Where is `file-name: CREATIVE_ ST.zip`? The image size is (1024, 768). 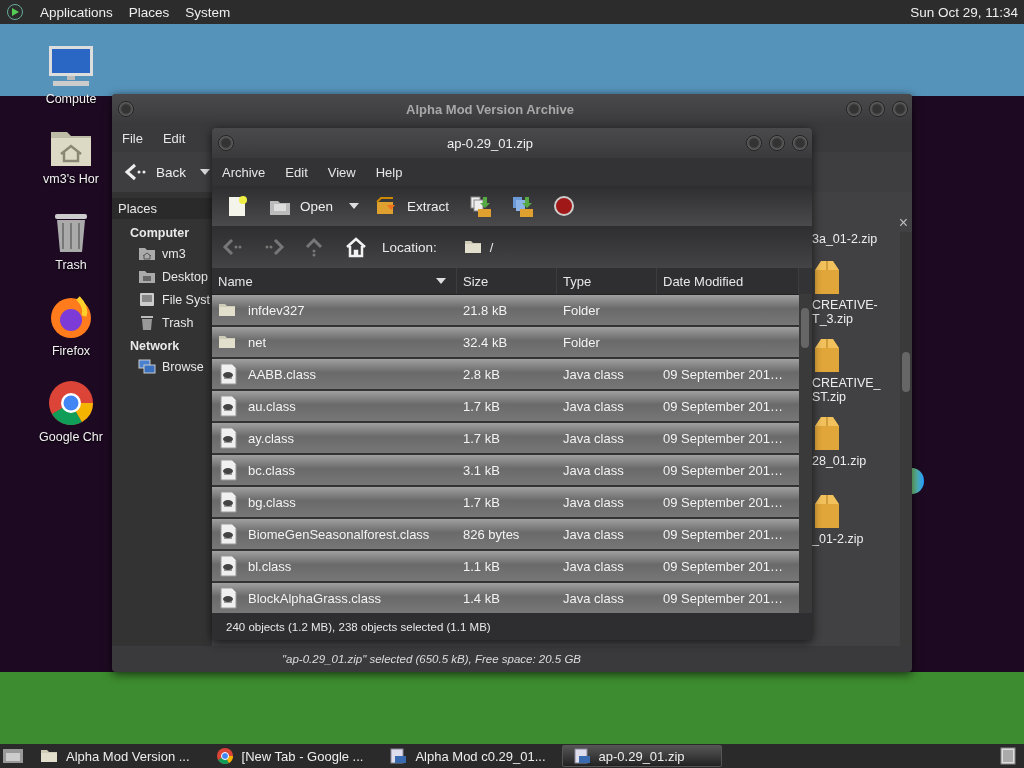 file-name: CREATIVE_ ST.zip is located at coordinates (846, 390).